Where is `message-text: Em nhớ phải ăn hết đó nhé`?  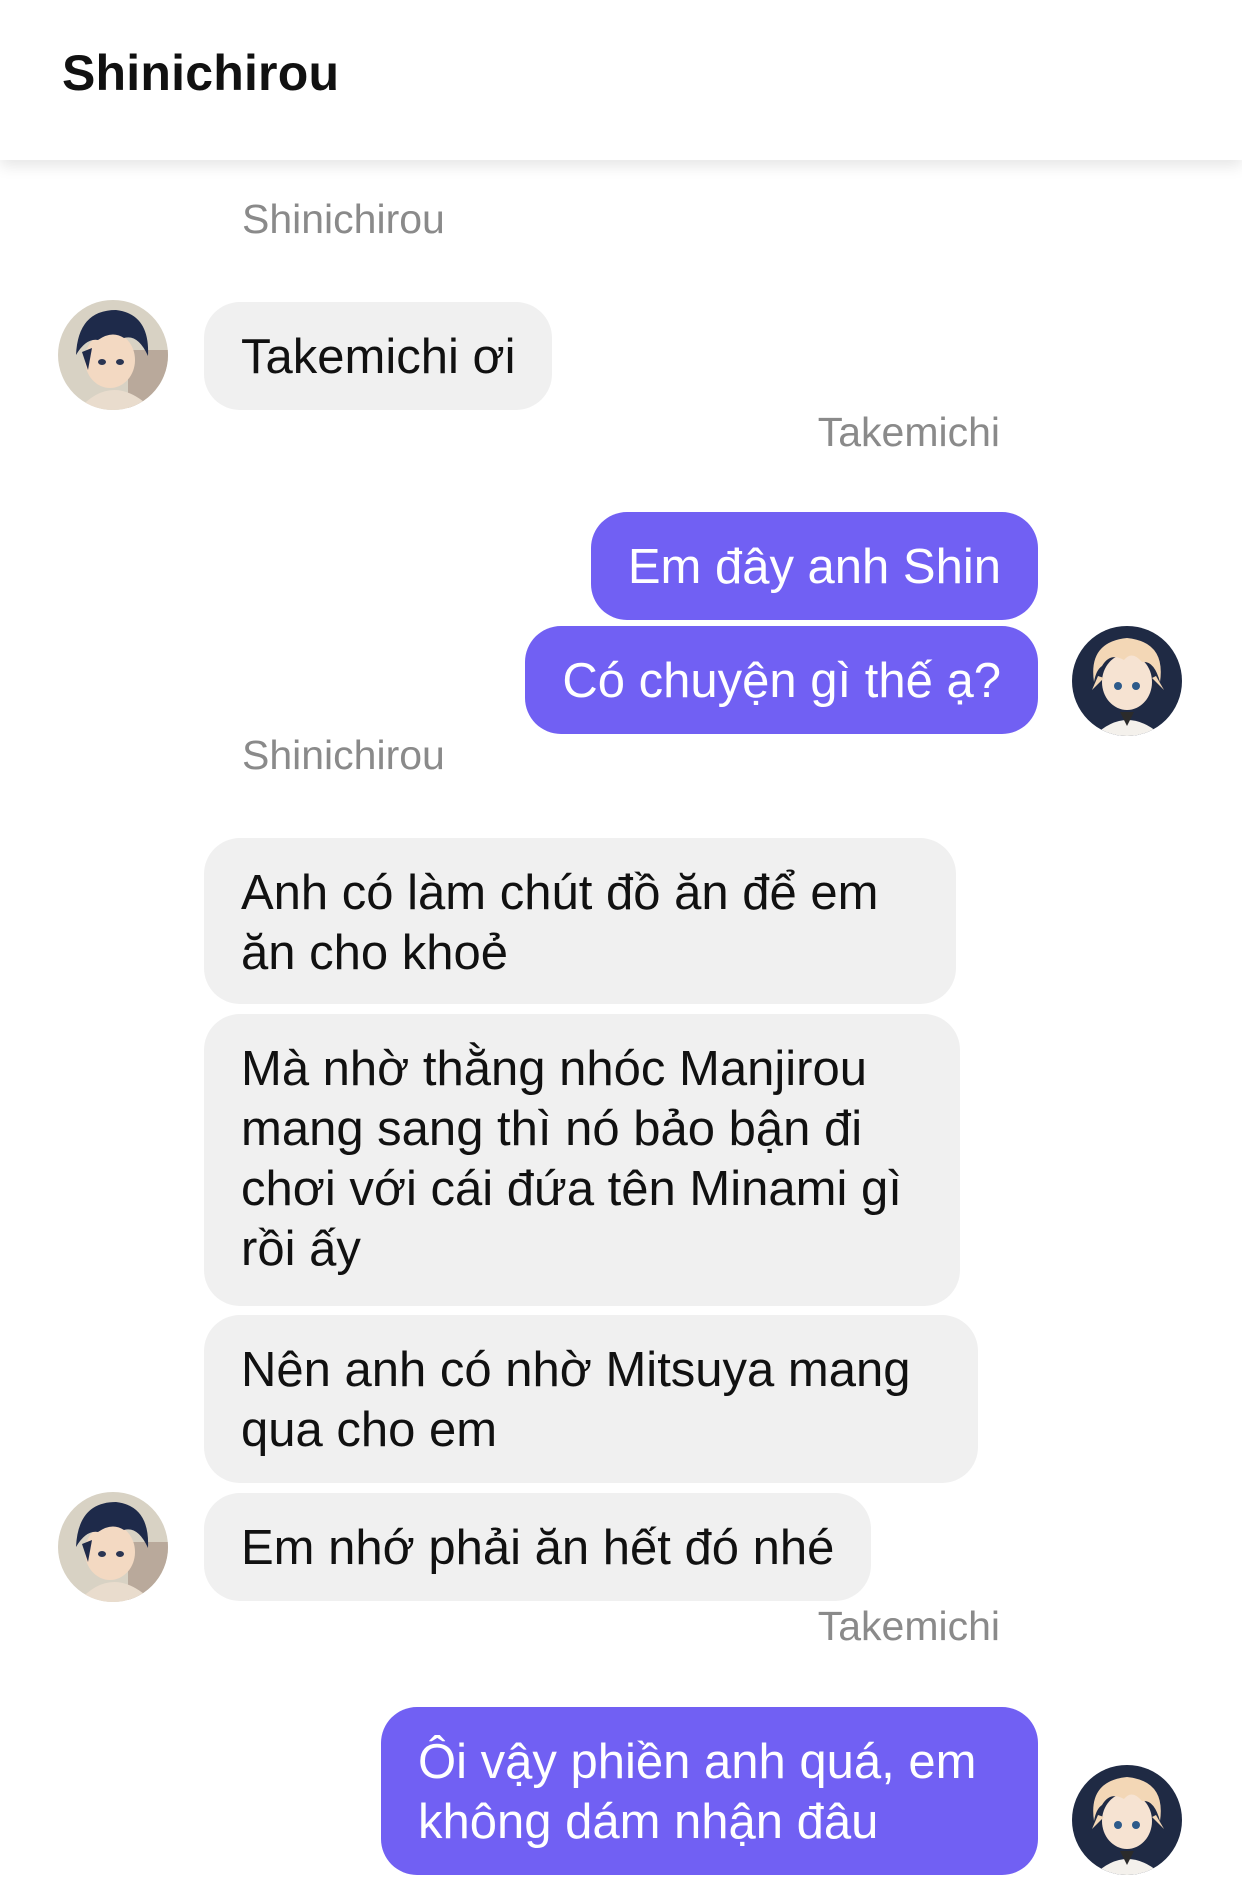
message-text: Em nhớ phải ăn hết đó nhé is located at coordinates (538, 1548).